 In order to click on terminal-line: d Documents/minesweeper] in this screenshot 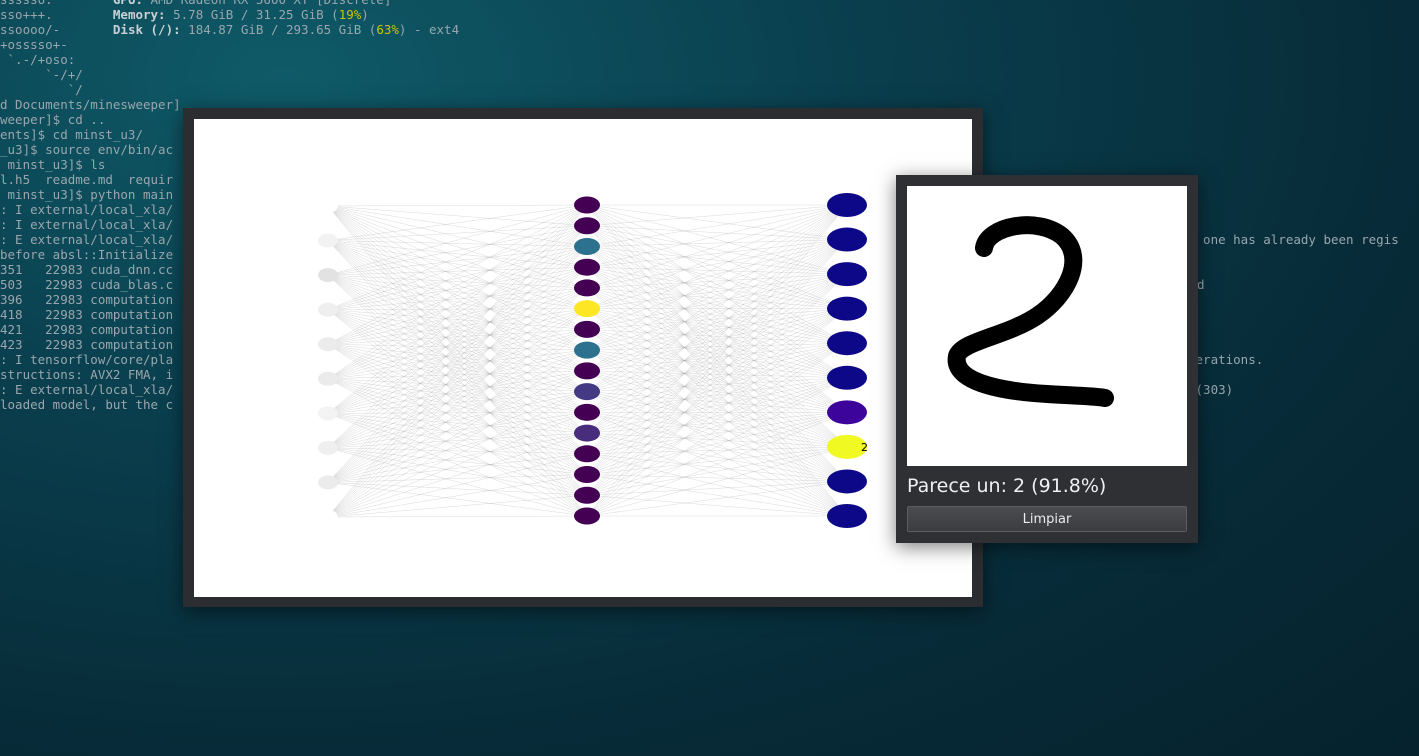, I will do `click(90, 104)`.